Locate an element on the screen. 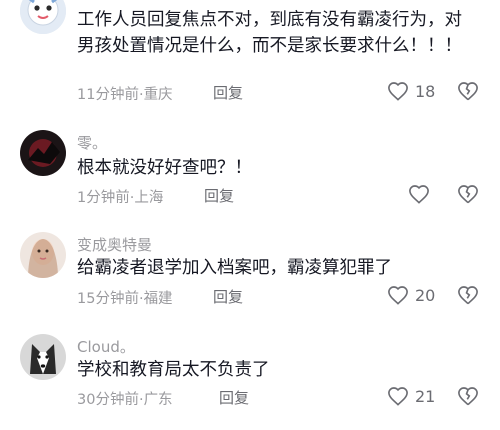  comment-4-time: 30分钟前 is located at coordinates (108, 400).